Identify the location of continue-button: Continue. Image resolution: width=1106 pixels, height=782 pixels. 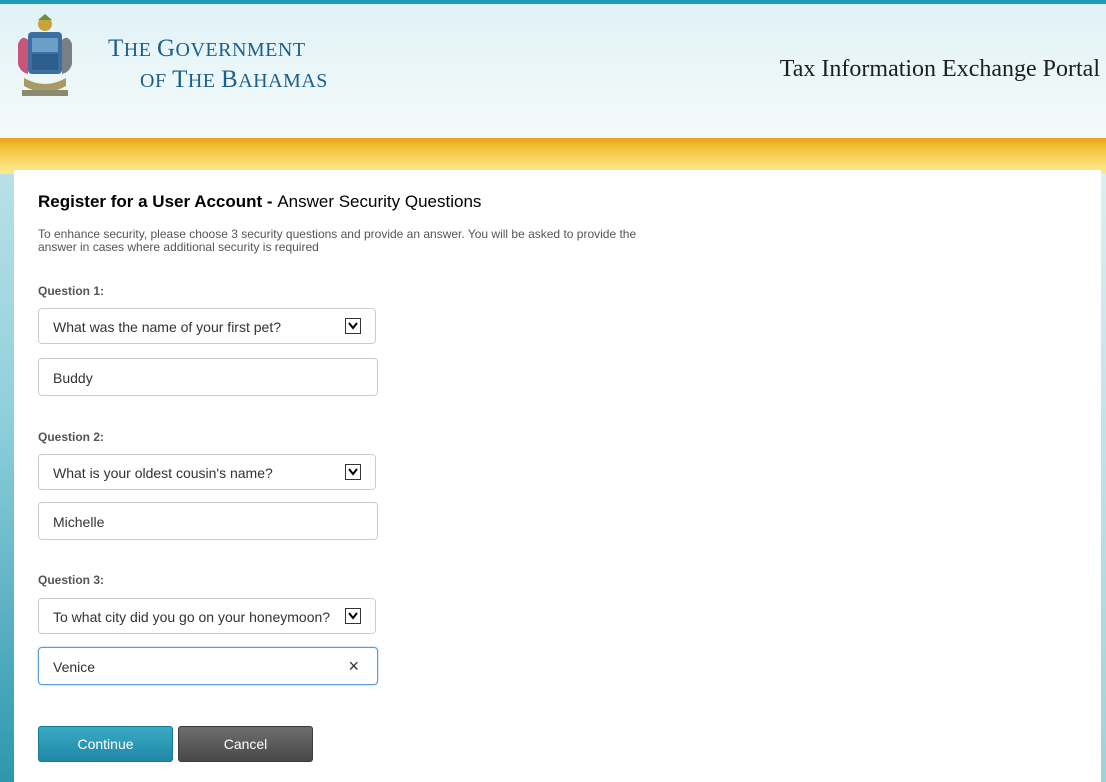
(105, 744).